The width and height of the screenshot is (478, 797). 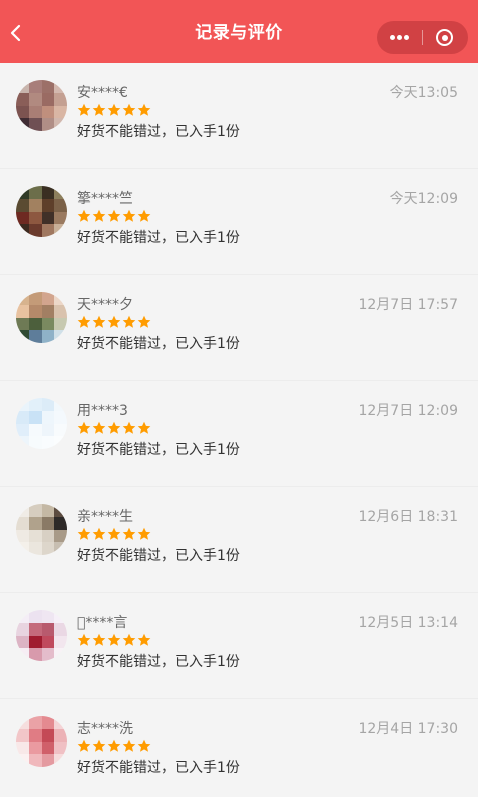 I want to click on reviewer-name: 安****€, so click(x=102, y=93).